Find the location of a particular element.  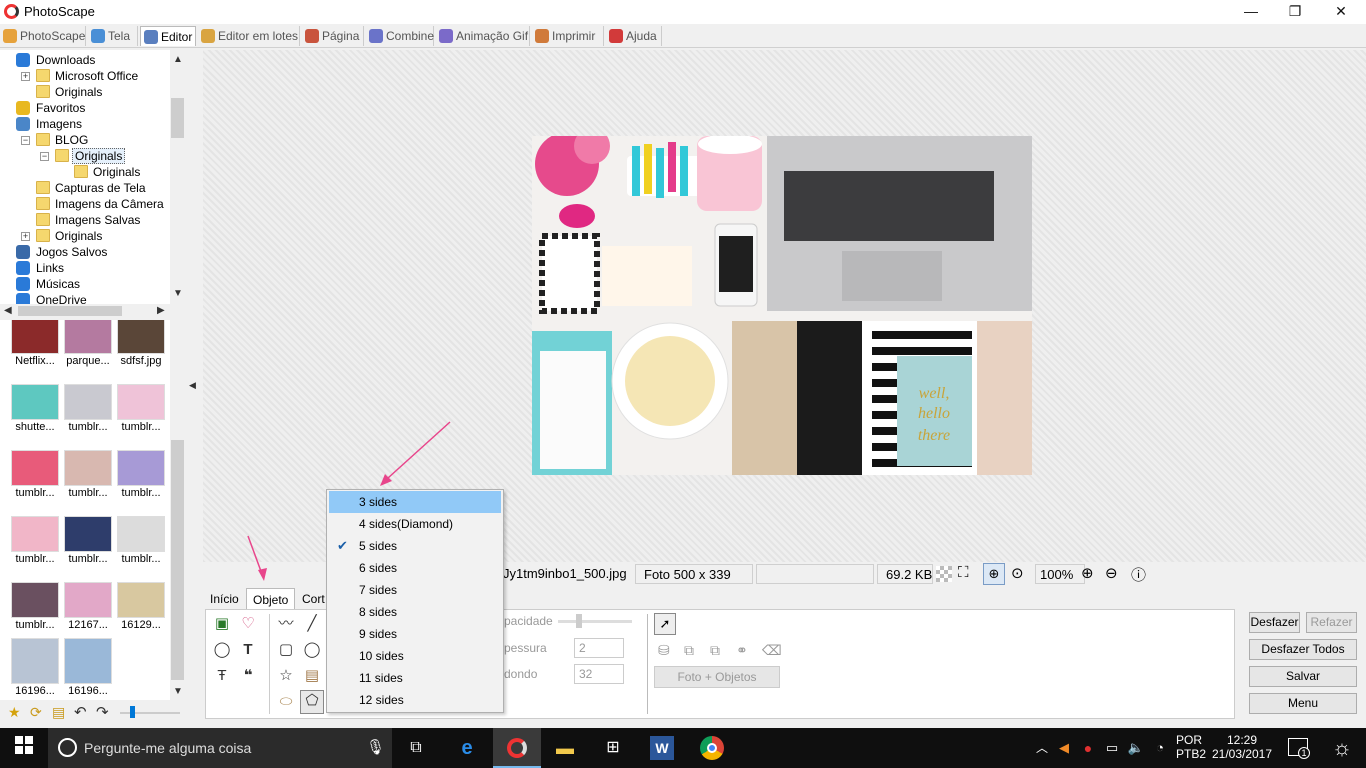

panel-splitter: ◀ is located at coordinates (193, 375).